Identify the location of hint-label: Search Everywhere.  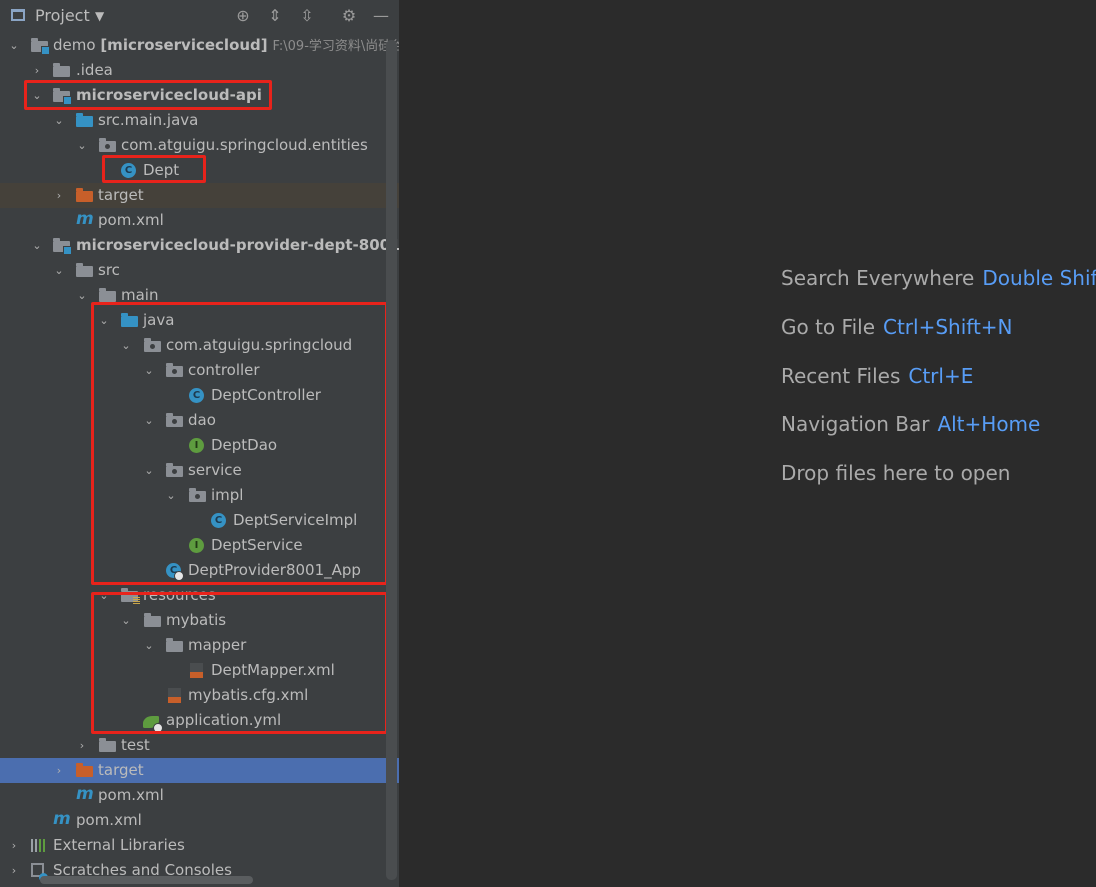
(878, 278).